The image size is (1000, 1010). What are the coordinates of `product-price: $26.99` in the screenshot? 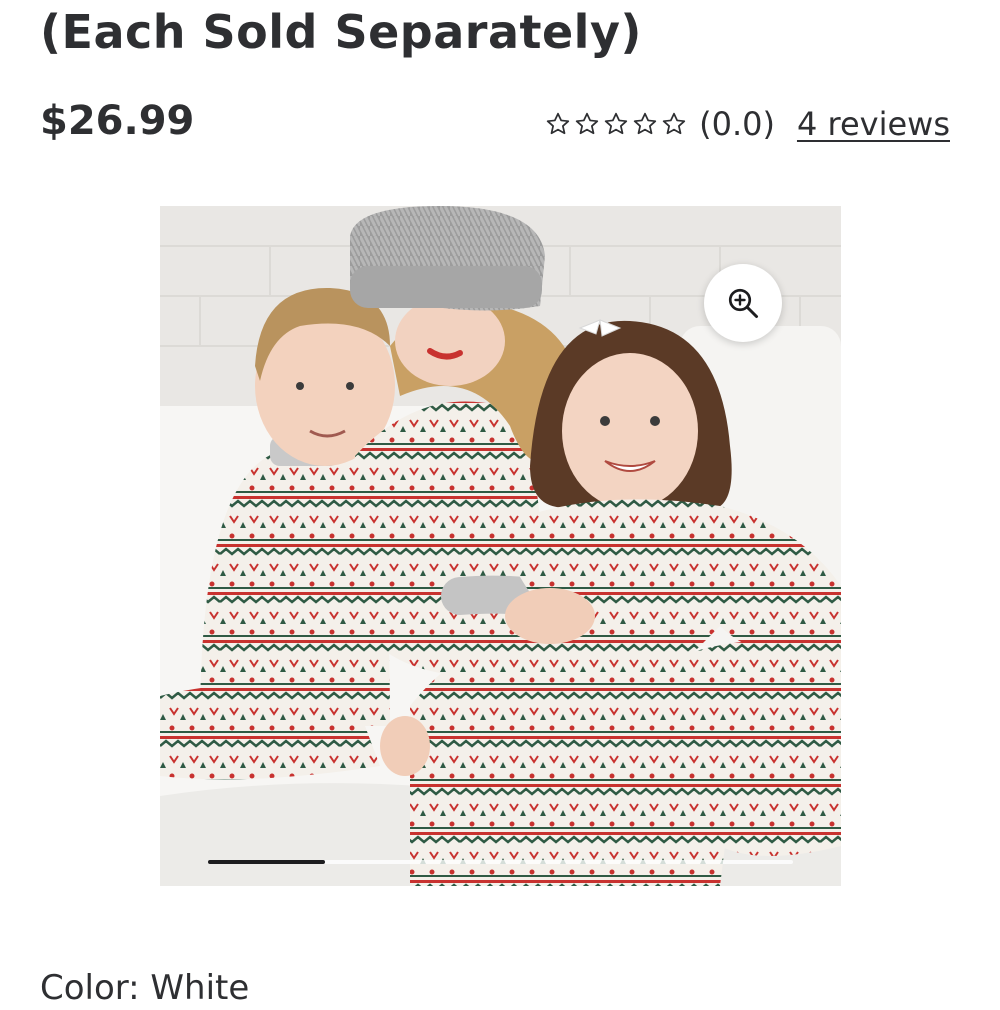 It's located at (117, 121).